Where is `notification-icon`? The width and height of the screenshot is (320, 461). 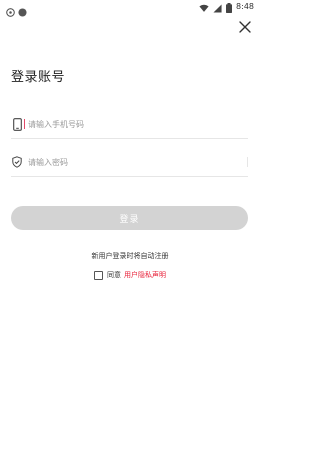
notification-icon is located at coordinates (10, 11).